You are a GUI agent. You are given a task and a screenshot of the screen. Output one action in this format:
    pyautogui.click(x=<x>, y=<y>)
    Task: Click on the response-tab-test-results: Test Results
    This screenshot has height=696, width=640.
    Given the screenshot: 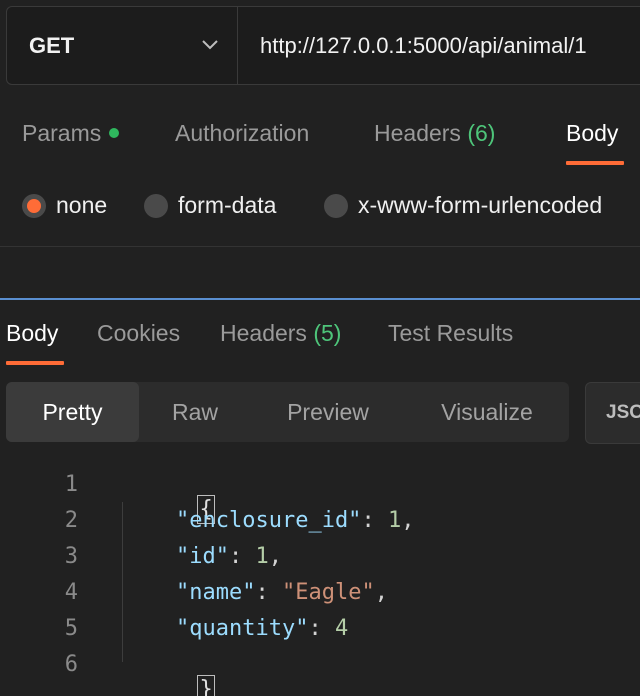 What is the action you would take?
    pyautogui.click(x=450, y=333)
    